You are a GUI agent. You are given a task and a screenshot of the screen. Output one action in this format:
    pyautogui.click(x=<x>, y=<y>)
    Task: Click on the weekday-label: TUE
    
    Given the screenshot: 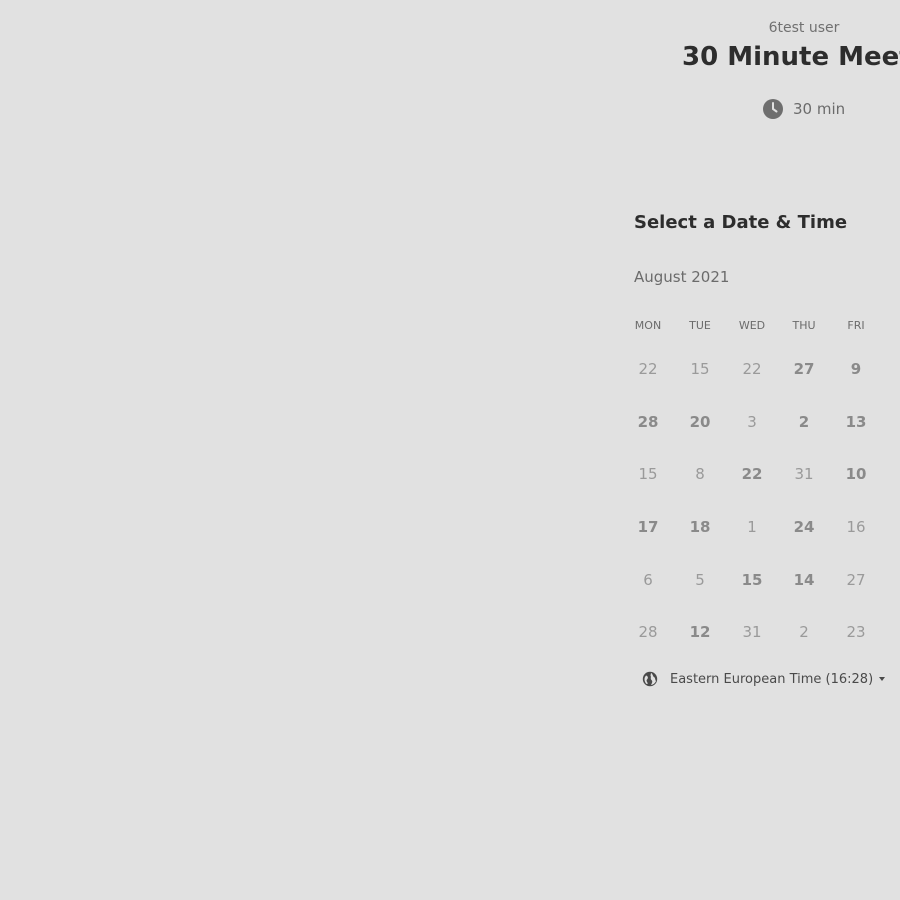 What is the action you would take?
    pyautogui.click(x=700, y=325)
    